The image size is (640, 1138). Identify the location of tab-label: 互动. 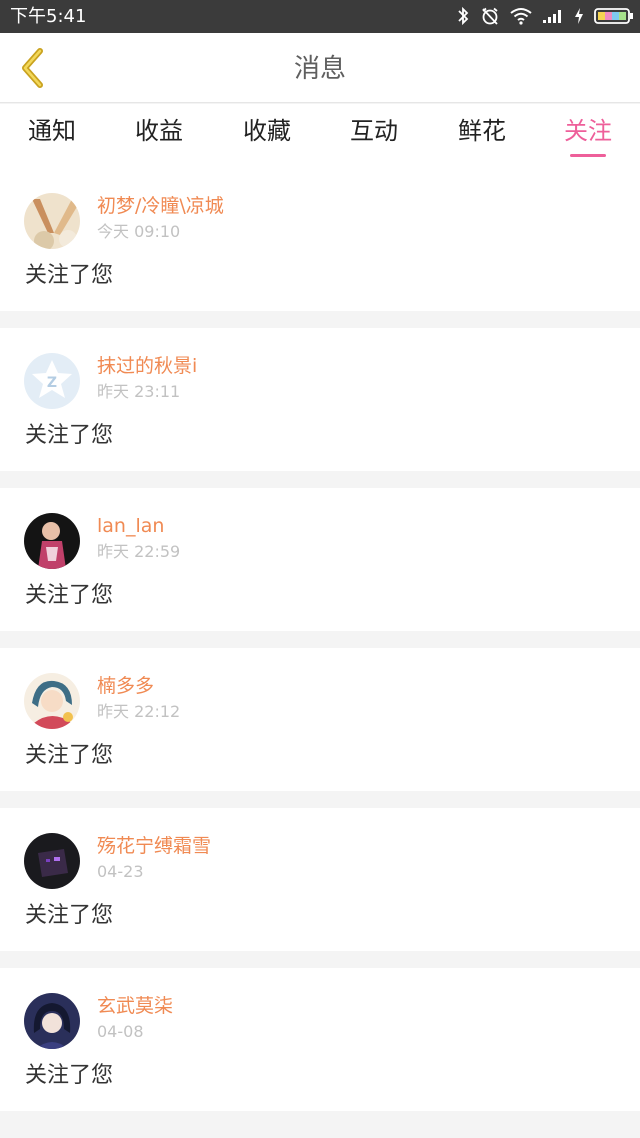
(374, 131).